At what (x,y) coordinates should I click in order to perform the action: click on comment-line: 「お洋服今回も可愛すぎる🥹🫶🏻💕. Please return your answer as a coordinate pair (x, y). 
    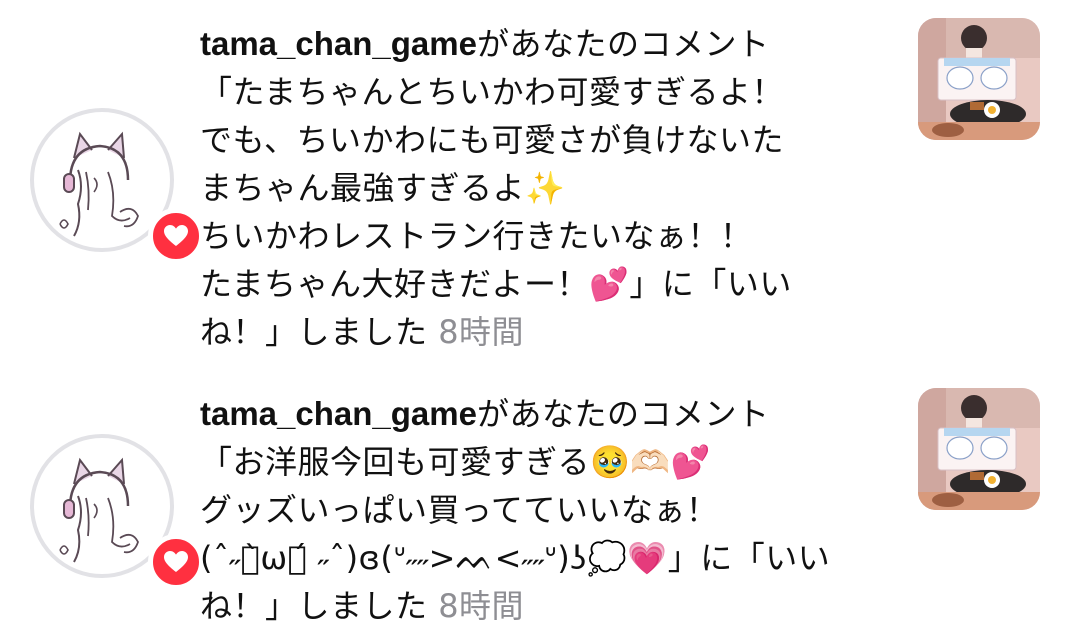
    Looking at the image, I should click on (456, 462).